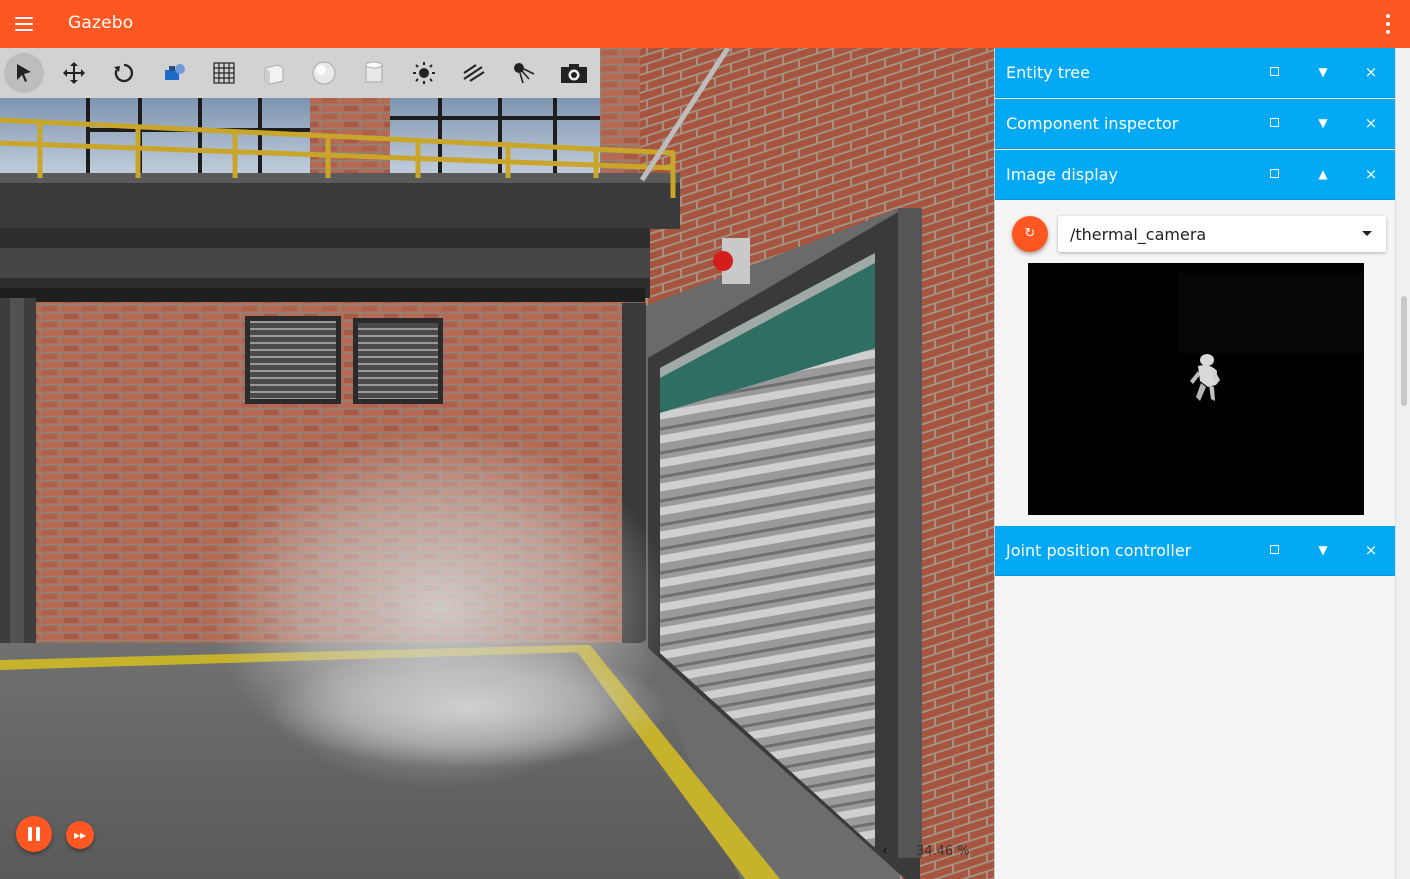 The width and height of the screenshot is (1410, 879). I want to click on app-header: Gazebo, so click(705, 24).